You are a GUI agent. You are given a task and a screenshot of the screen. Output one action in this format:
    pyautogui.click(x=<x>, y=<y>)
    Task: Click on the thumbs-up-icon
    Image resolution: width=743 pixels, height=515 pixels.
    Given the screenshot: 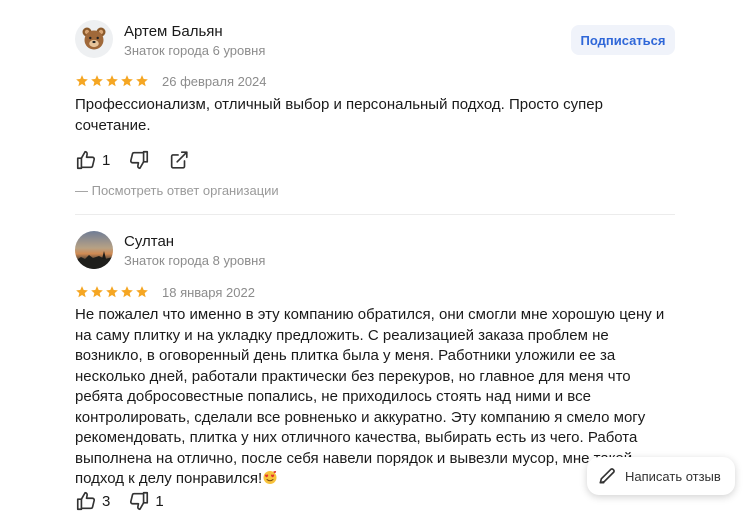 What is the action you would take?
    pyautogui.click(x=86, y=501)
    